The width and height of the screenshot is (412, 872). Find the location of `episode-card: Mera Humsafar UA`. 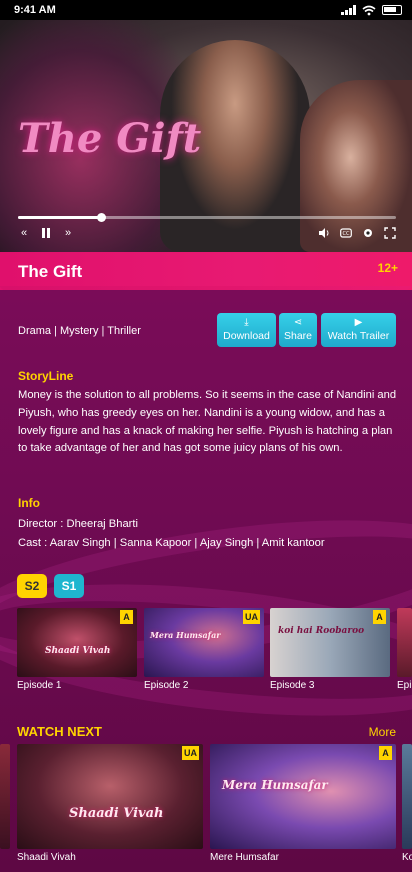

episode-card: Mera Humsafar UA is located at coordinates (204, 642).